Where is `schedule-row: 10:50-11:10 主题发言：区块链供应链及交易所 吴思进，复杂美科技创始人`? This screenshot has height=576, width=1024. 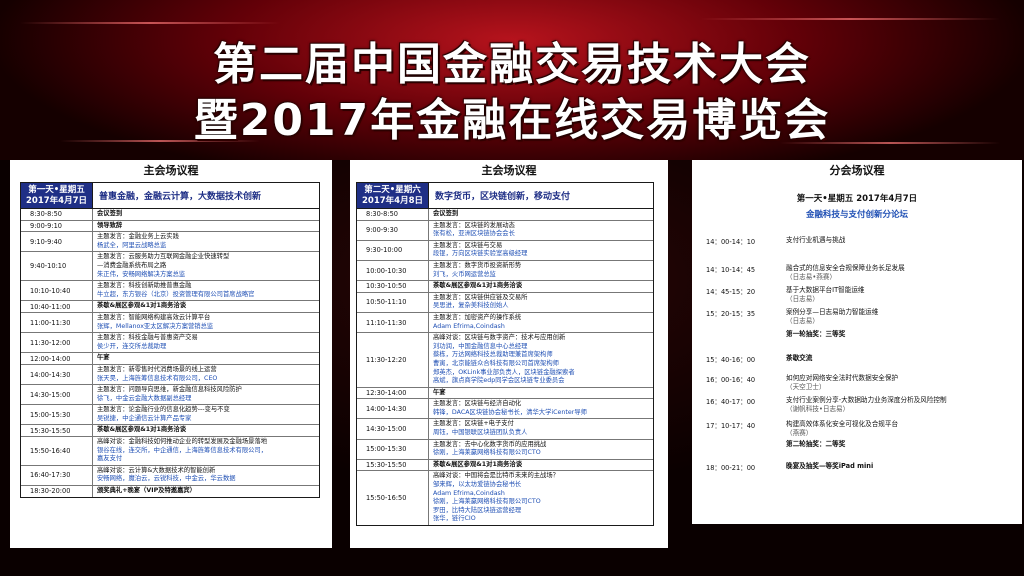
schedule-row: 10:50-11:10 主题发言：区块链供应链及交易所 吴思进，复杂美科技创始人 is located at coordinates (505, 302).